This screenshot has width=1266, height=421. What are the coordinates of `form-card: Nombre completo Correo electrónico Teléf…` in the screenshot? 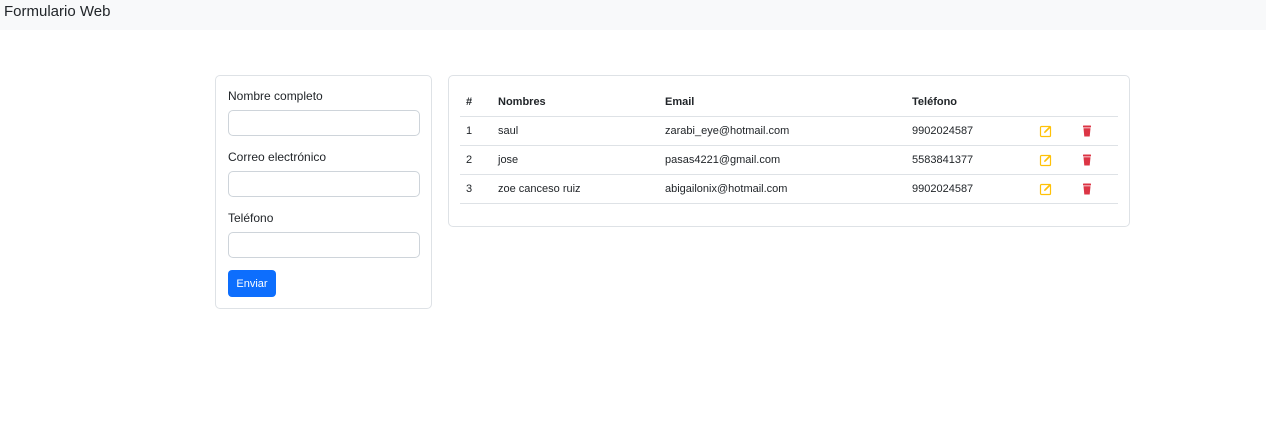 It's located at (323, 192).